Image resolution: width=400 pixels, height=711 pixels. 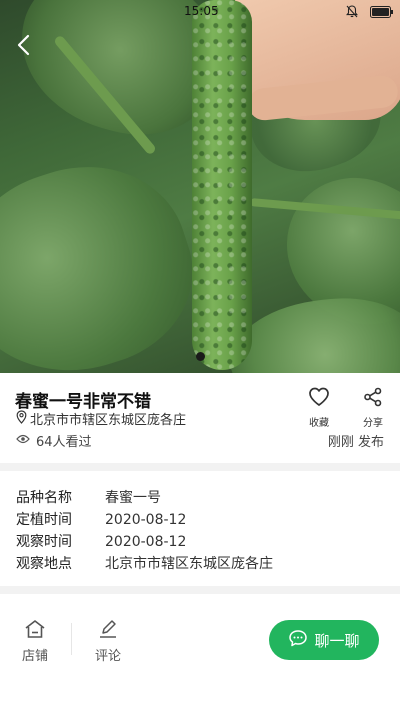 I want to click on back-button, so click(x=24, y=45).